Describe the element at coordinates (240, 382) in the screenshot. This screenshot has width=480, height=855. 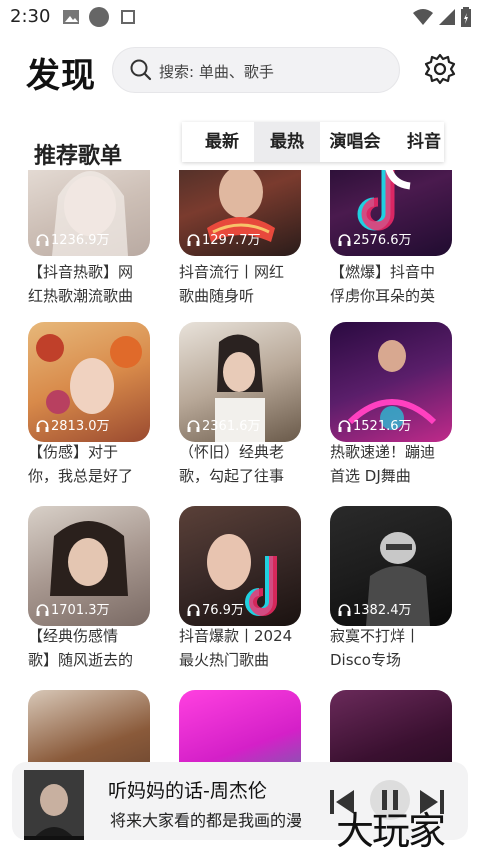
I see `playlist-cover: 2361.6万` at that location.